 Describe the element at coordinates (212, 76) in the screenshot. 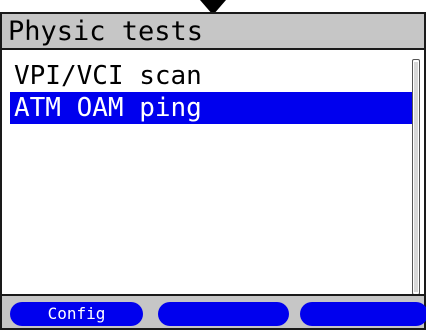

I see `menu-item-vpi-vci-scan: VPI/VCI scan` at that location.